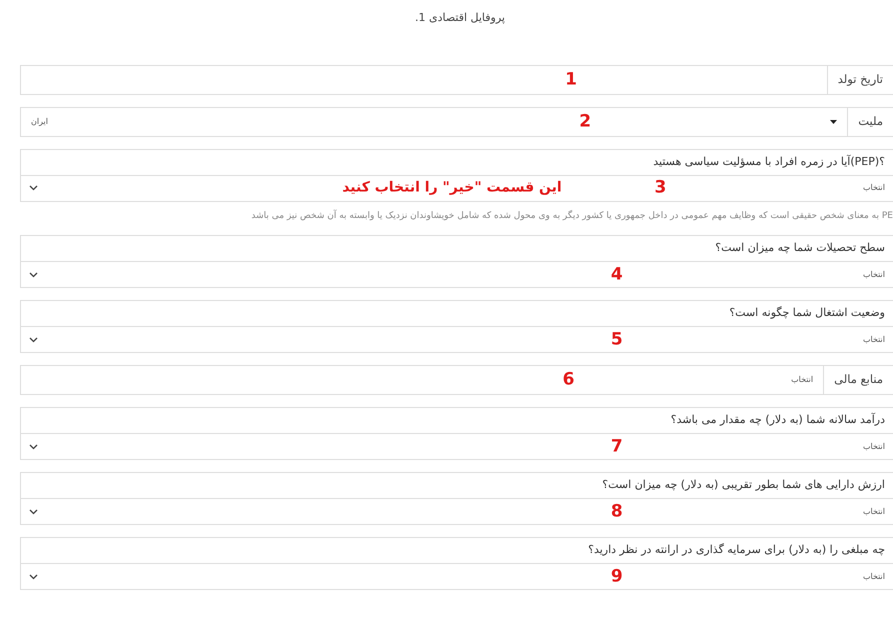 Image resolution: width=893 pixels, height=617 pixels. Describe the element at coordinates (743, 485) in the screenshot. I see `question-label: ارزش دارایی های شما بطور تقریبی (به دلار) چه میزان است؟` at that location.